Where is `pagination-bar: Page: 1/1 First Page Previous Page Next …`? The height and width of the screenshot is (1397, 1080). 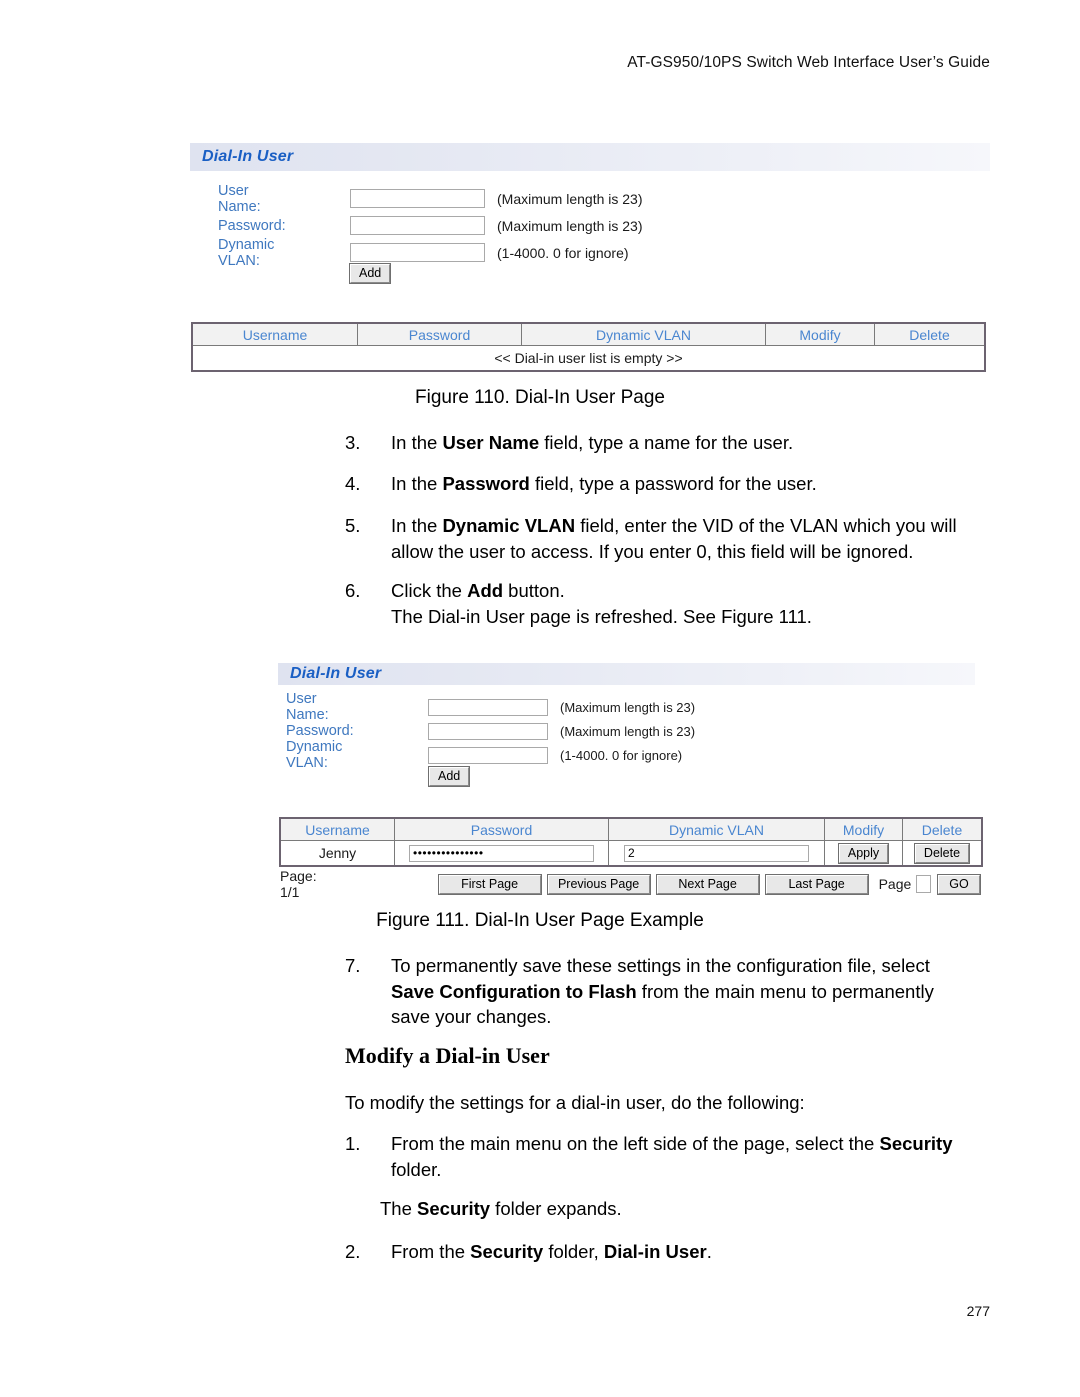
pagination-bar: Page: 1/1 First Page Previous Page Next … is located at coordinates (630, 884).